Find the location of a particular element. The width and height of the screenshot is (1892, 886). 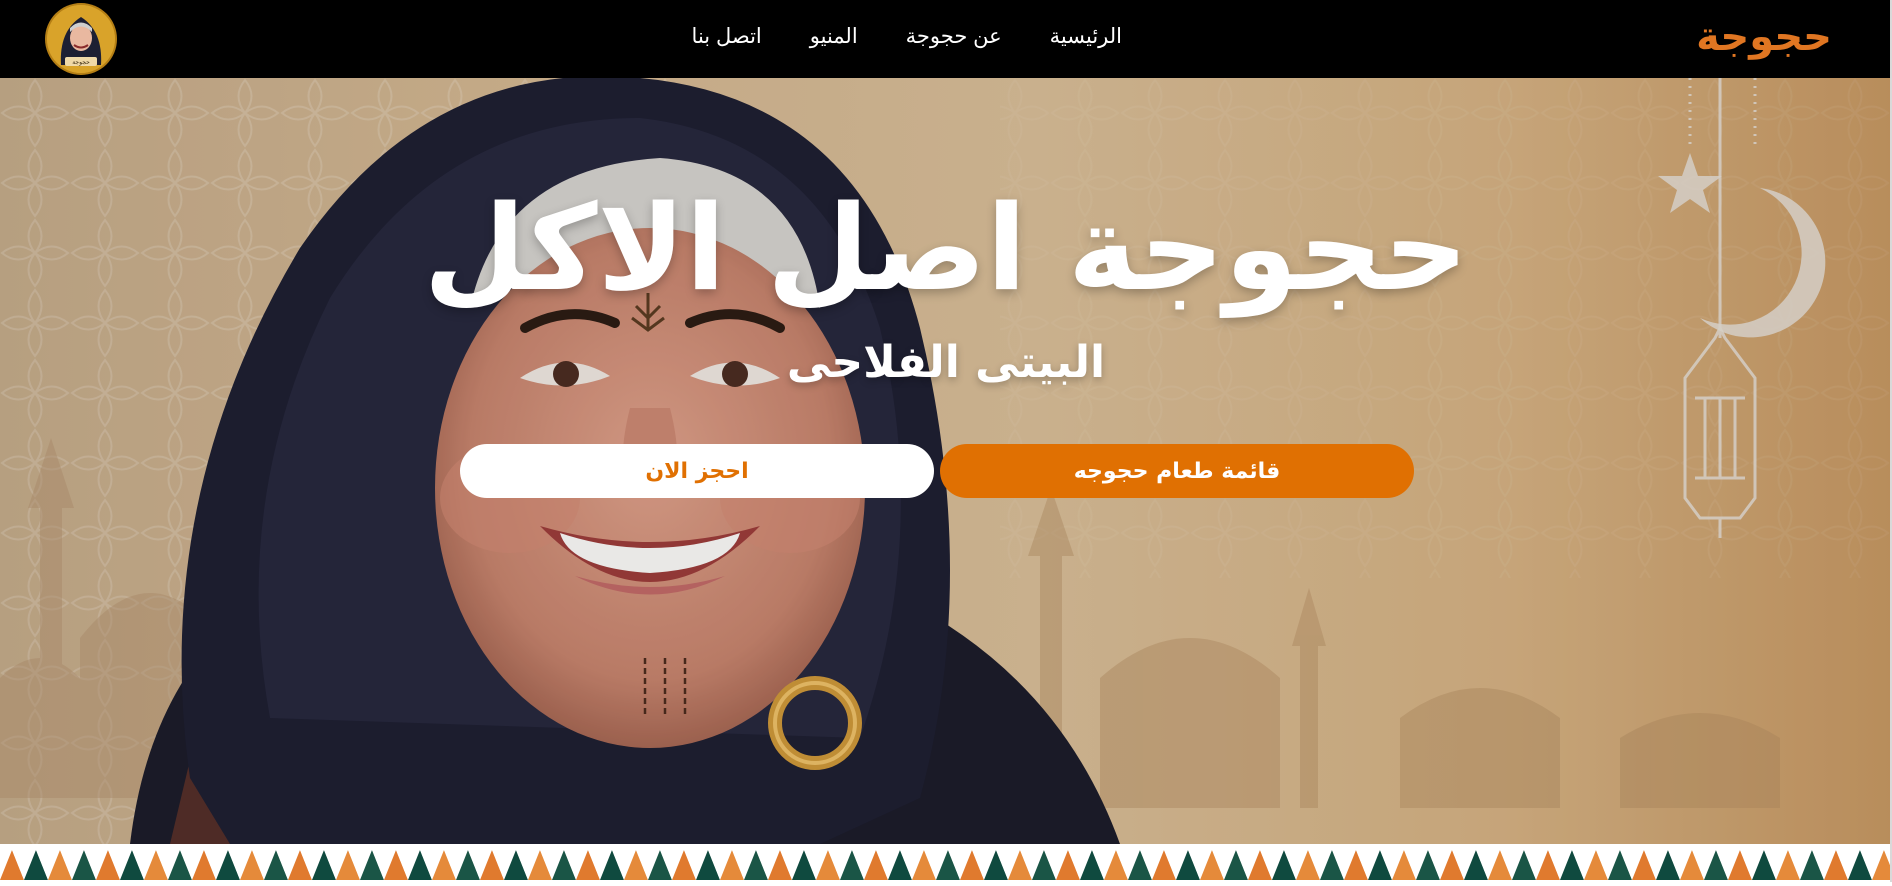

hero-subtitle: البيتى الفلاحى is located at coordinates (946, 362).